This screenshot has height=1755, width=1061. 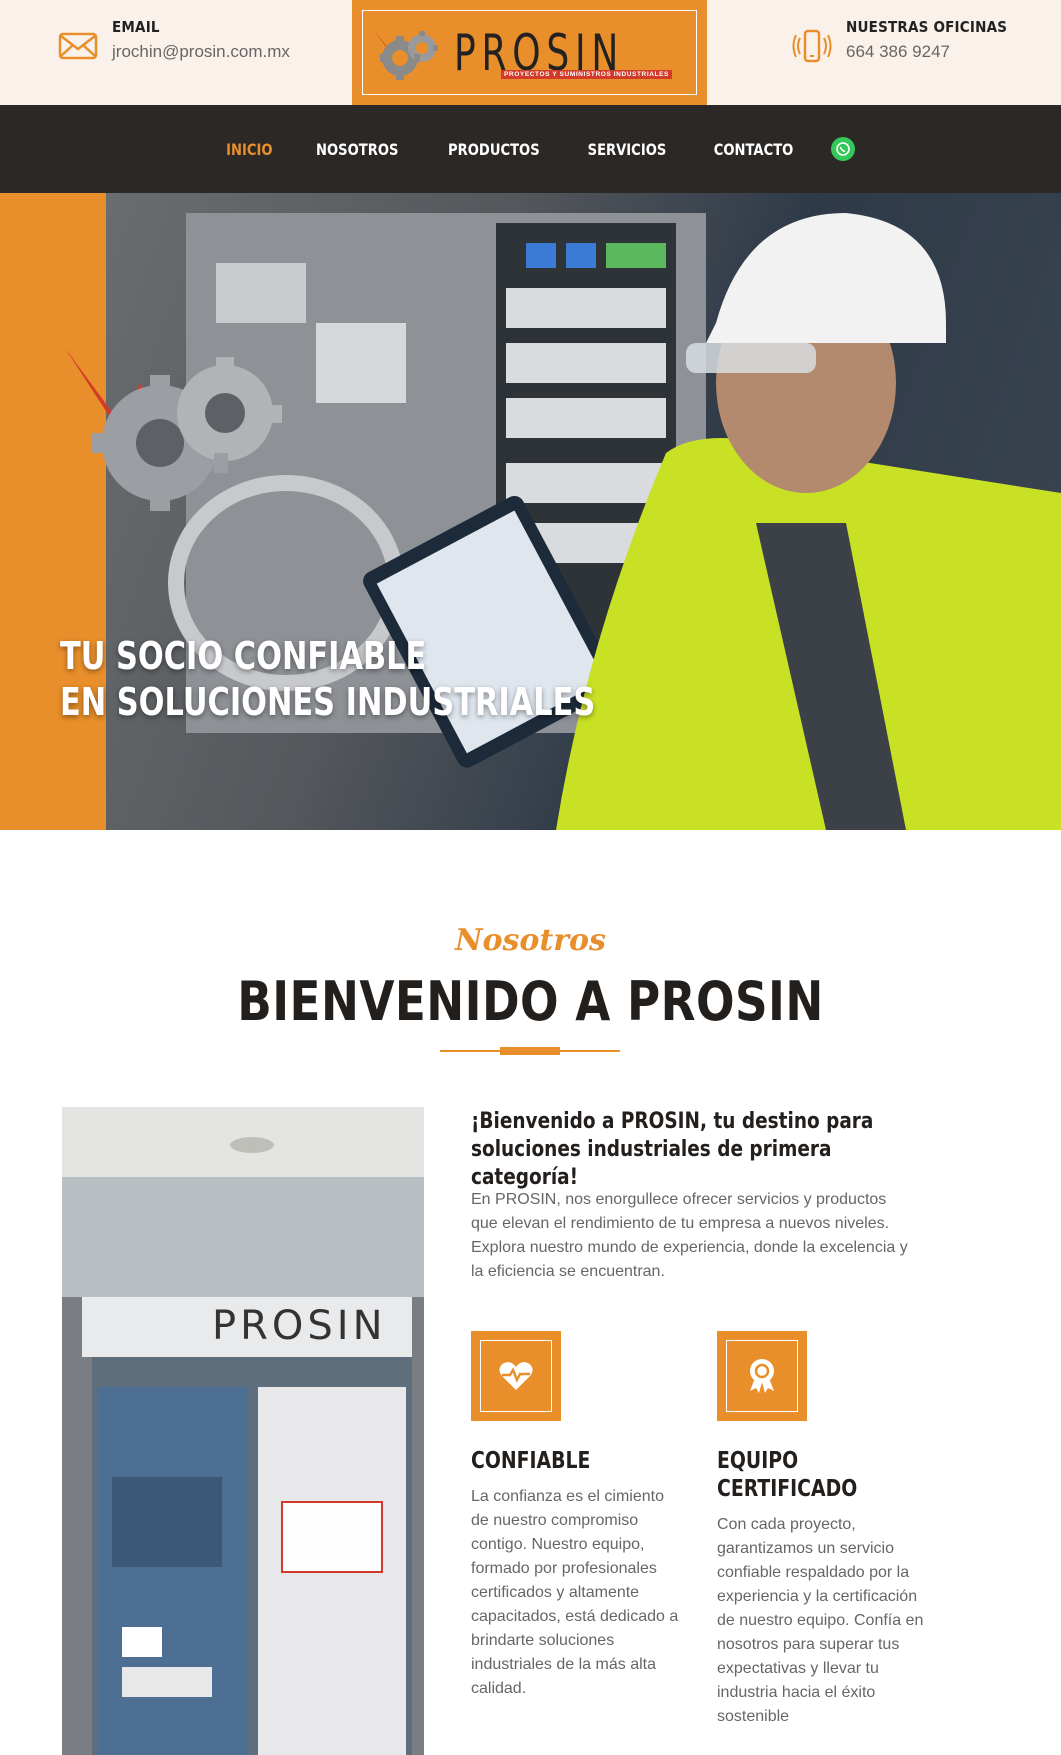 I want to click on nav-item-nosotros: NOSOTROS, so click(x=357, y=149).